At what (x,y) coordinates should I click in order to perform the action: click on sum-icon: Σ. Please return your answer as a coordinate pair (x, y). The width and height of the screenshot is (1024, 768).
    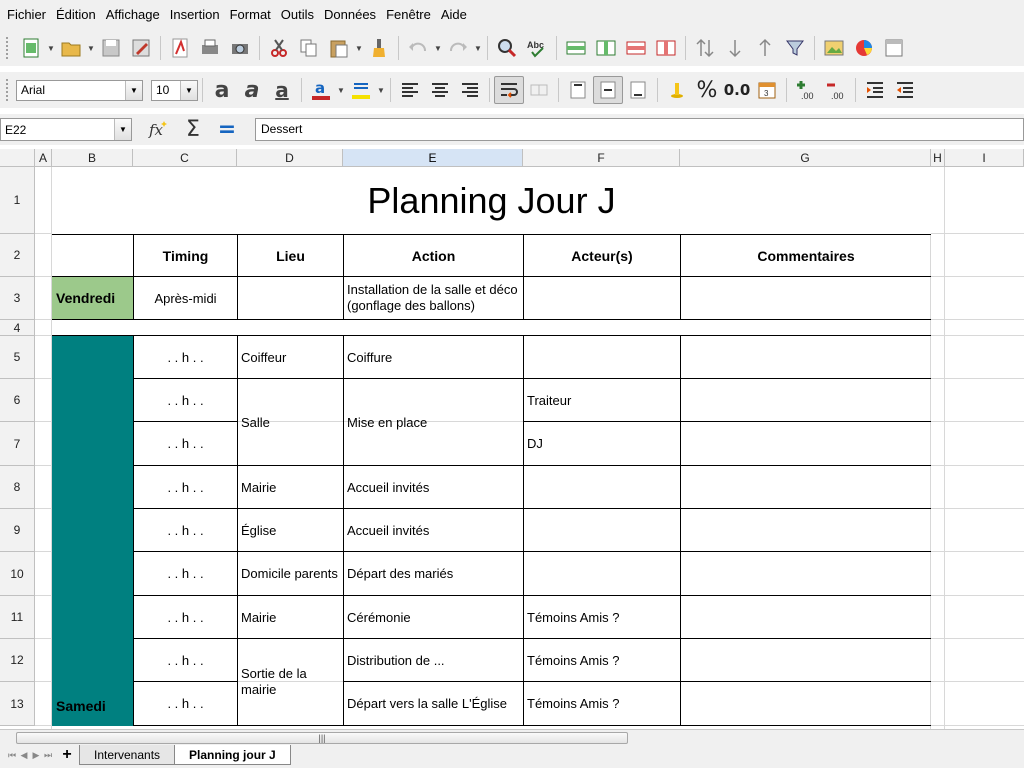
    Looking at the image, I should click on (193, 129).